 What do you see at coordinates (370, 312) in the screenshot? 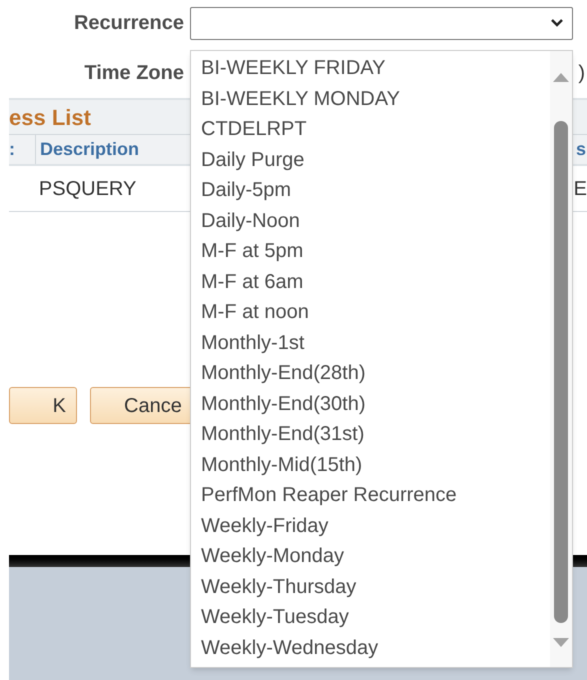
I see `dropdown-option: M-F at noon` at bounding box center [370, 312].